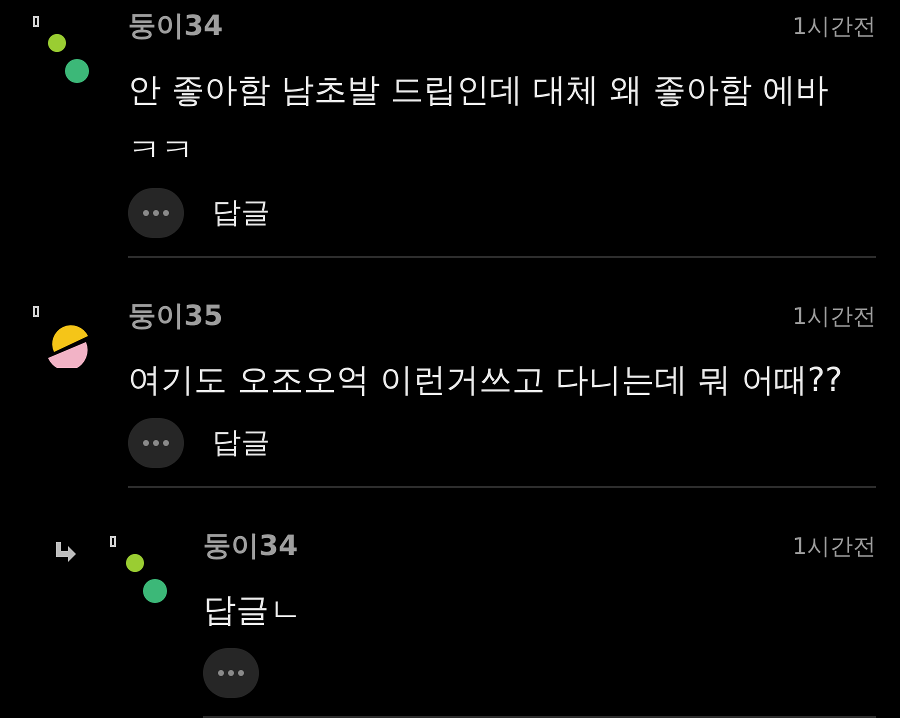 The image size is (900, 718). What do you see at coordinates (175, 316) in the screenshot?
I see `author-name: 둥이35` at bounding box center [175, 316].